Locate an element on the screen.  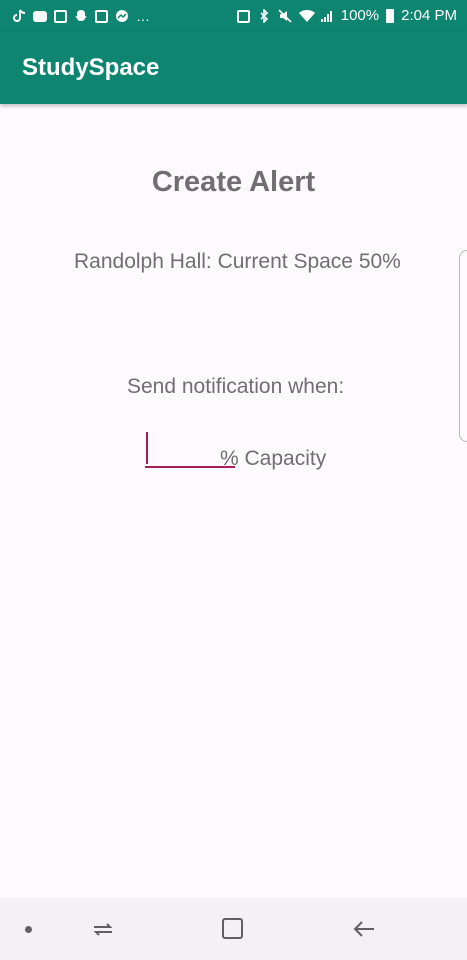
wifi-icon is located at coordinates (306, 16).